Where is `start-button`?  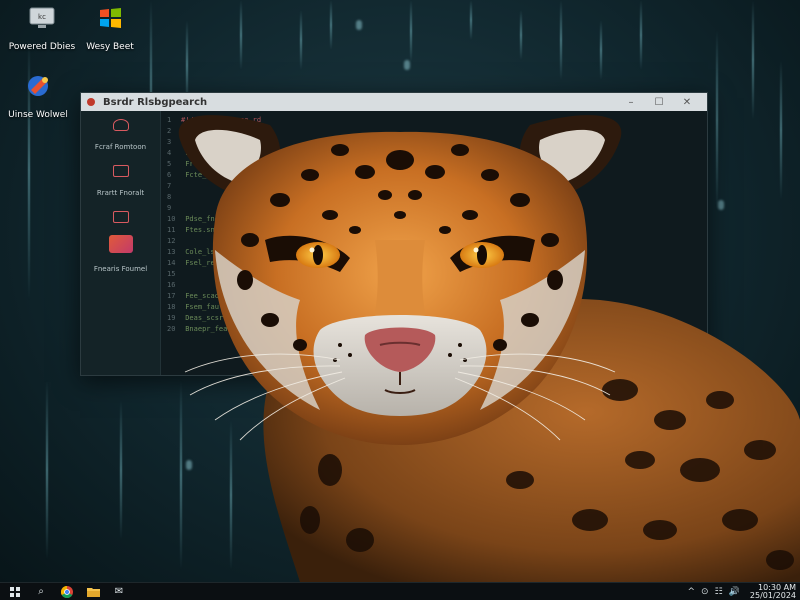 start-button is located at coordinates (15, 592).